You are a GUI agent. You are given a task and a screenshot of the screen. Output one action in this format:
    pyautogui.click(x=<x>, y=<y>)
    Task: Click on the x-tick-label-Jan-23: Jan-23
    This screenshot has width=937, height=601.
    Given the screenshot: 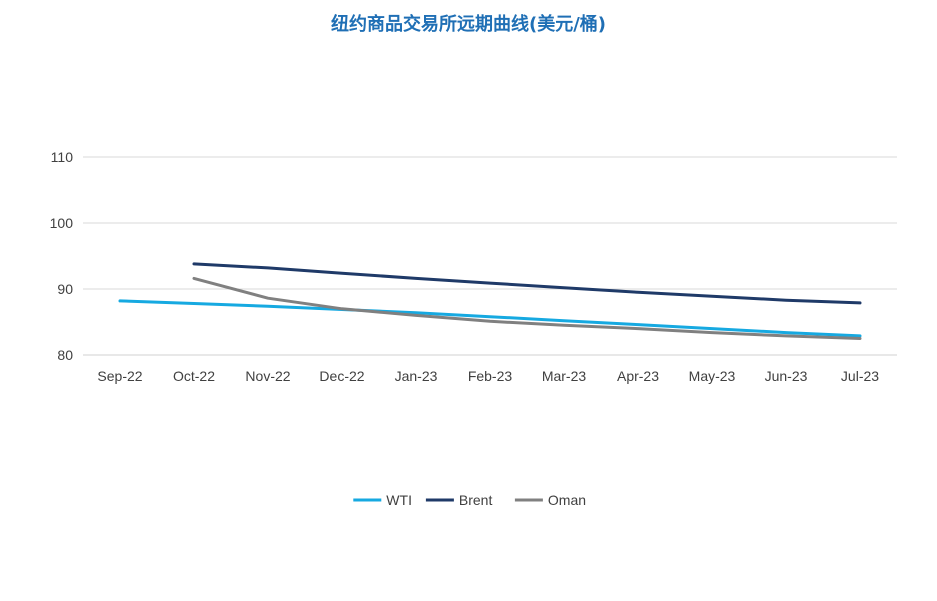 What is the action you would take?
    pyautogui.click(x=416, y=376)
    